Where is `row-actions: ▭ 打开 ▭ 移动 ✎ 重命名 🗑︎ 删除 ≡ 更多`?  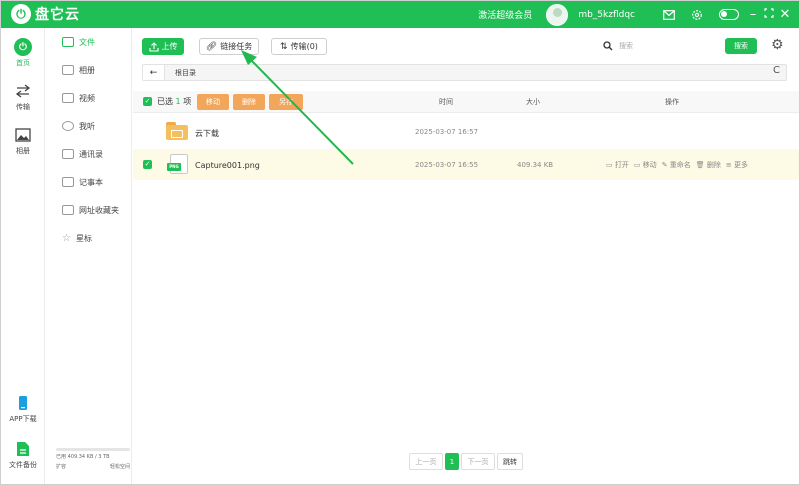
row-actions: ▭ 打开 ▭ 移动 ✎ 重命名 🗑︎ 删除 ≡ 更多 is located at coordinates (677, 165).